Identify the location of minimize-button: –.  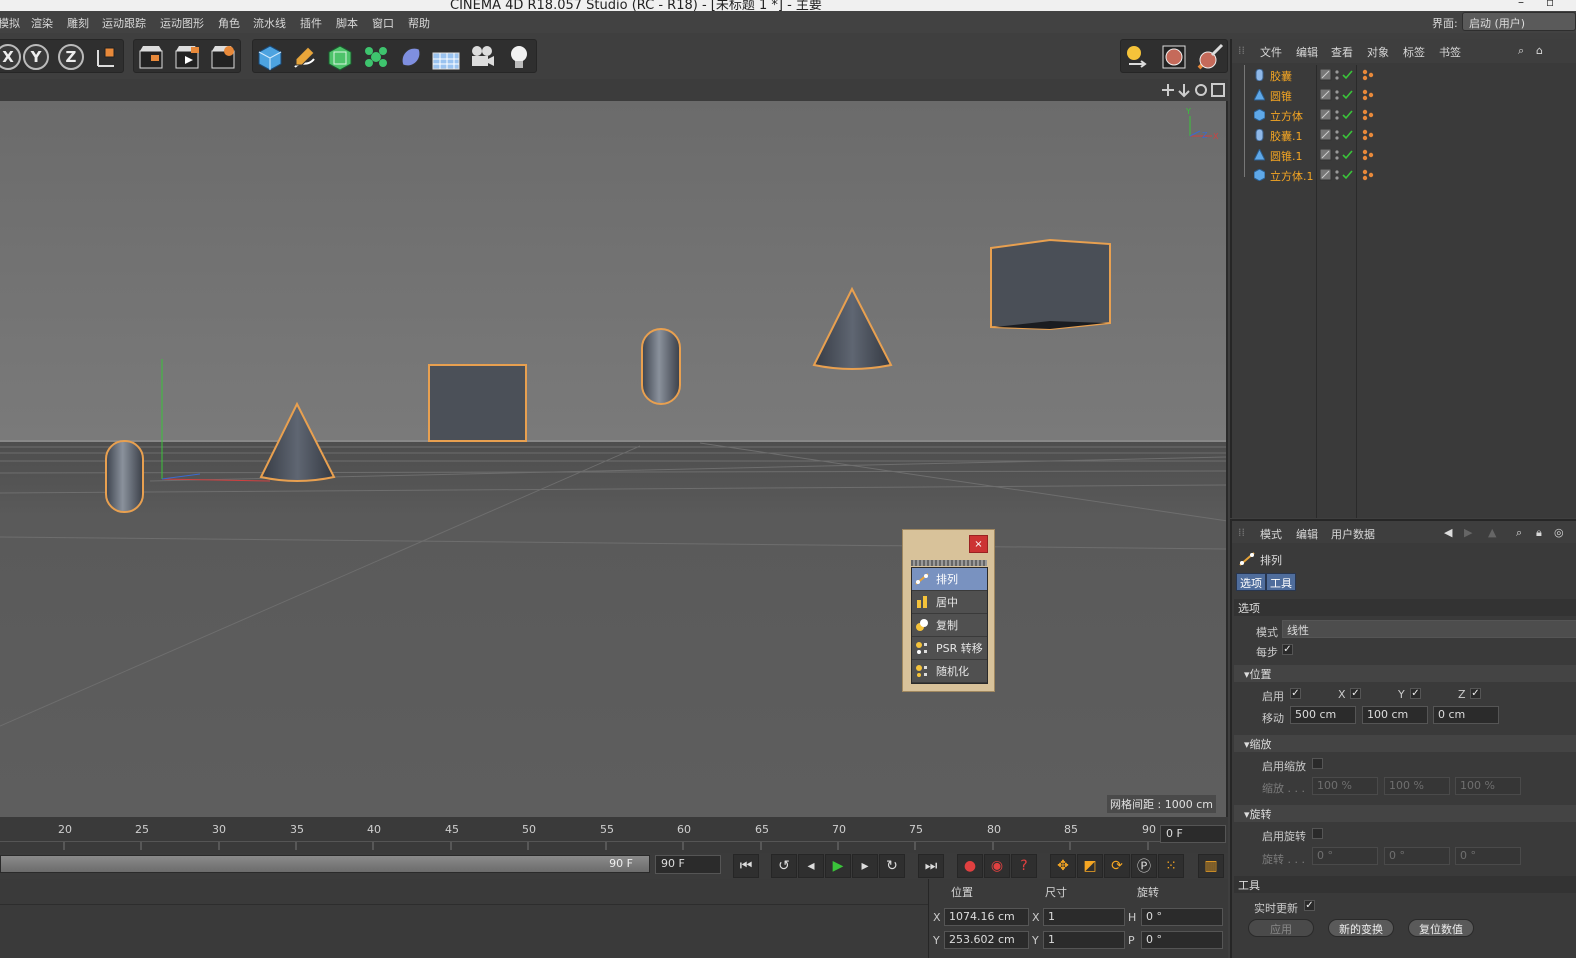
(1521, 4).